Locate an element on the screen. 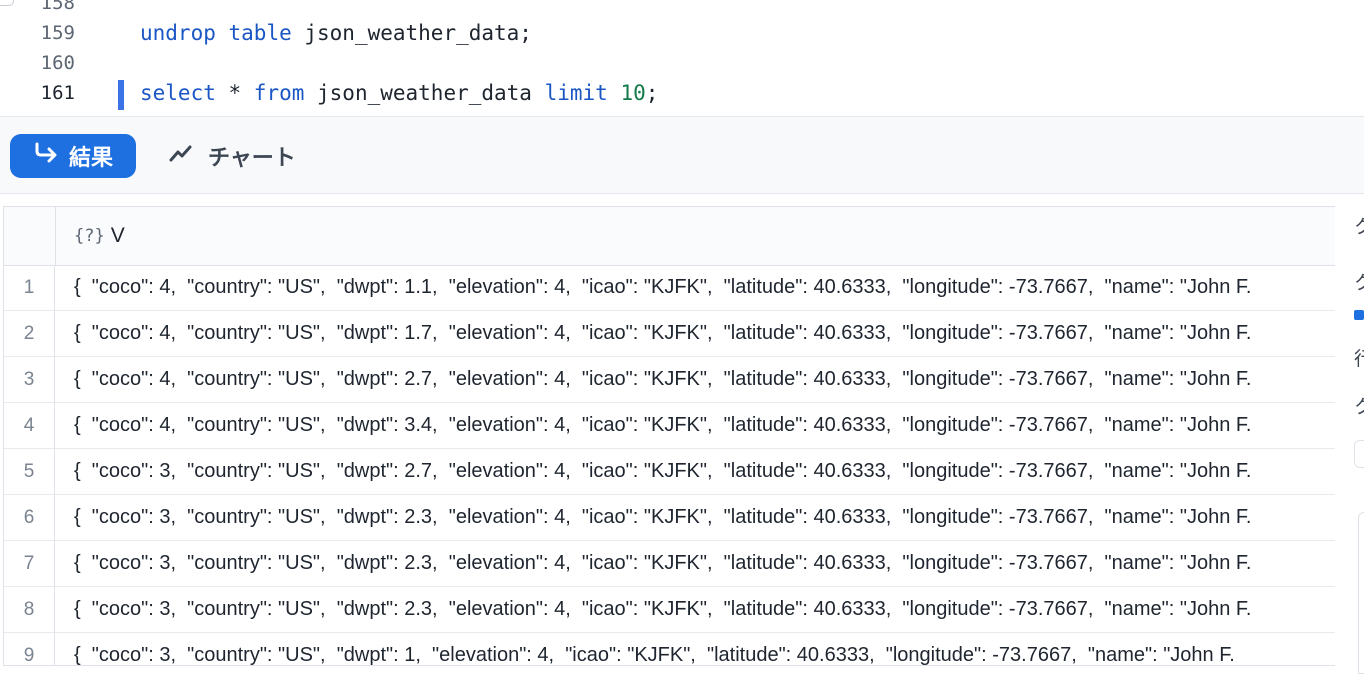 The height and width of the screenshot is (674, 1364). tab-chart: チャート is located at coordinates (232, 156).